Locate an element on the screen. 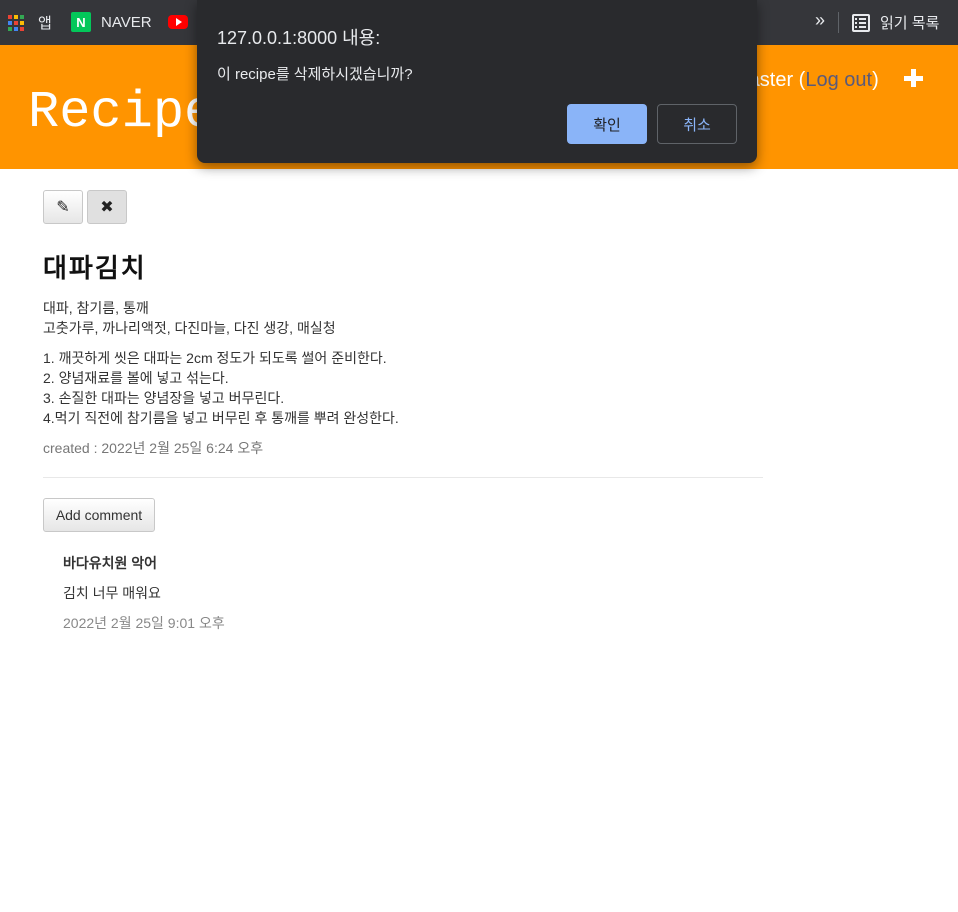 The height and width of the screenshot is (912, 958). dialog-title: 127.0.0.1:8000 내용: is located at coordinates (299, 38).